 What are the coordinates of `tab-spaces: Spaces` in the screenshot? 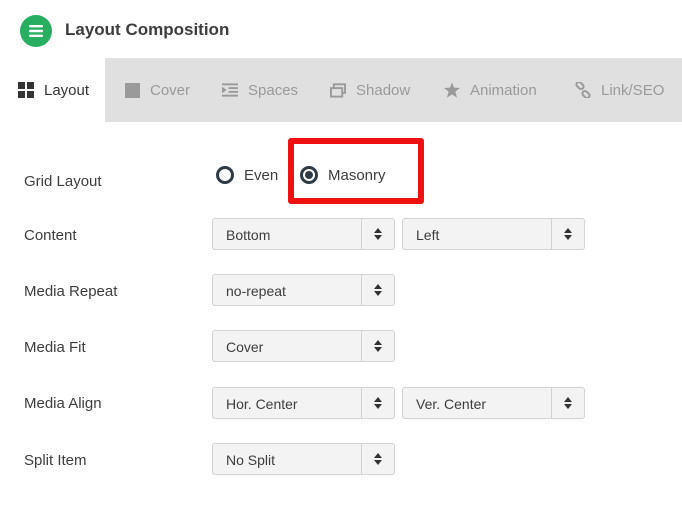 It's located at (260, 90).